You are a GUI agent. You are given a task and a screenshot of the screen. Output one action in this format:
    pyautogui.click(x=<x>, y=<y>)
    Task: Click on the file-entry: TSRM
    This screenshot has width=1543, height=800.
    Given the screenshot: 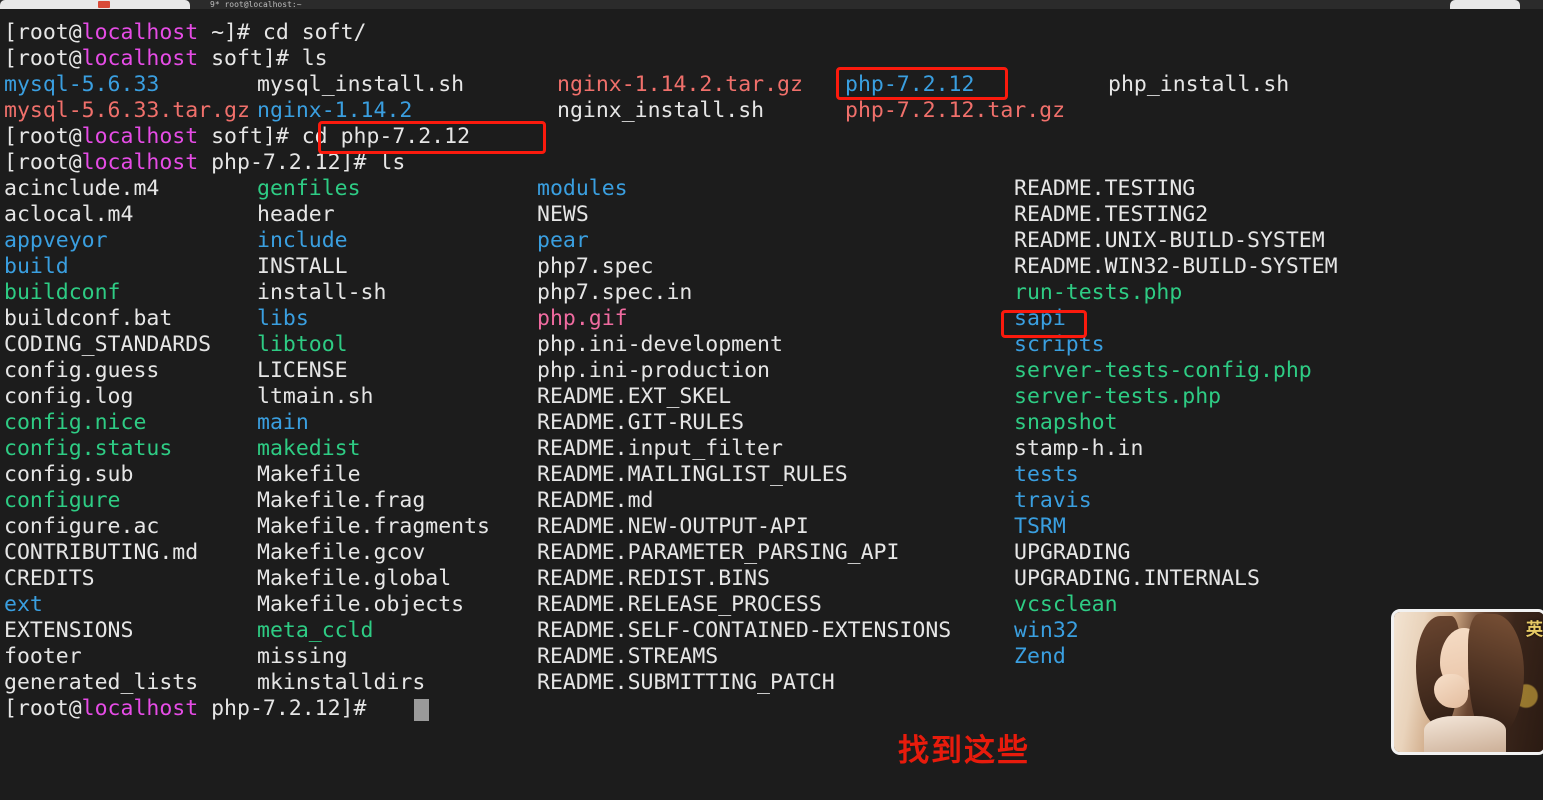 What is the action you would take?
    pyautogui.click(x=1040, y=527)
    